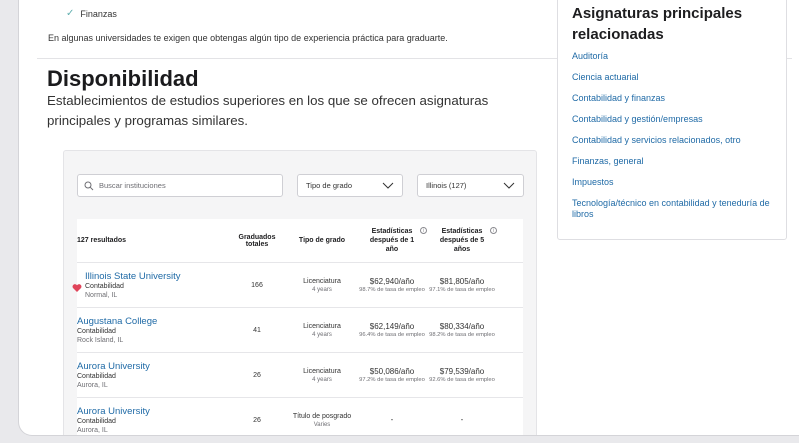 This screenshot has width=799, height=443. I want to click on stats-5-cell: $81,805/año 97.1% de tasa de empleo, so click(462, 285).